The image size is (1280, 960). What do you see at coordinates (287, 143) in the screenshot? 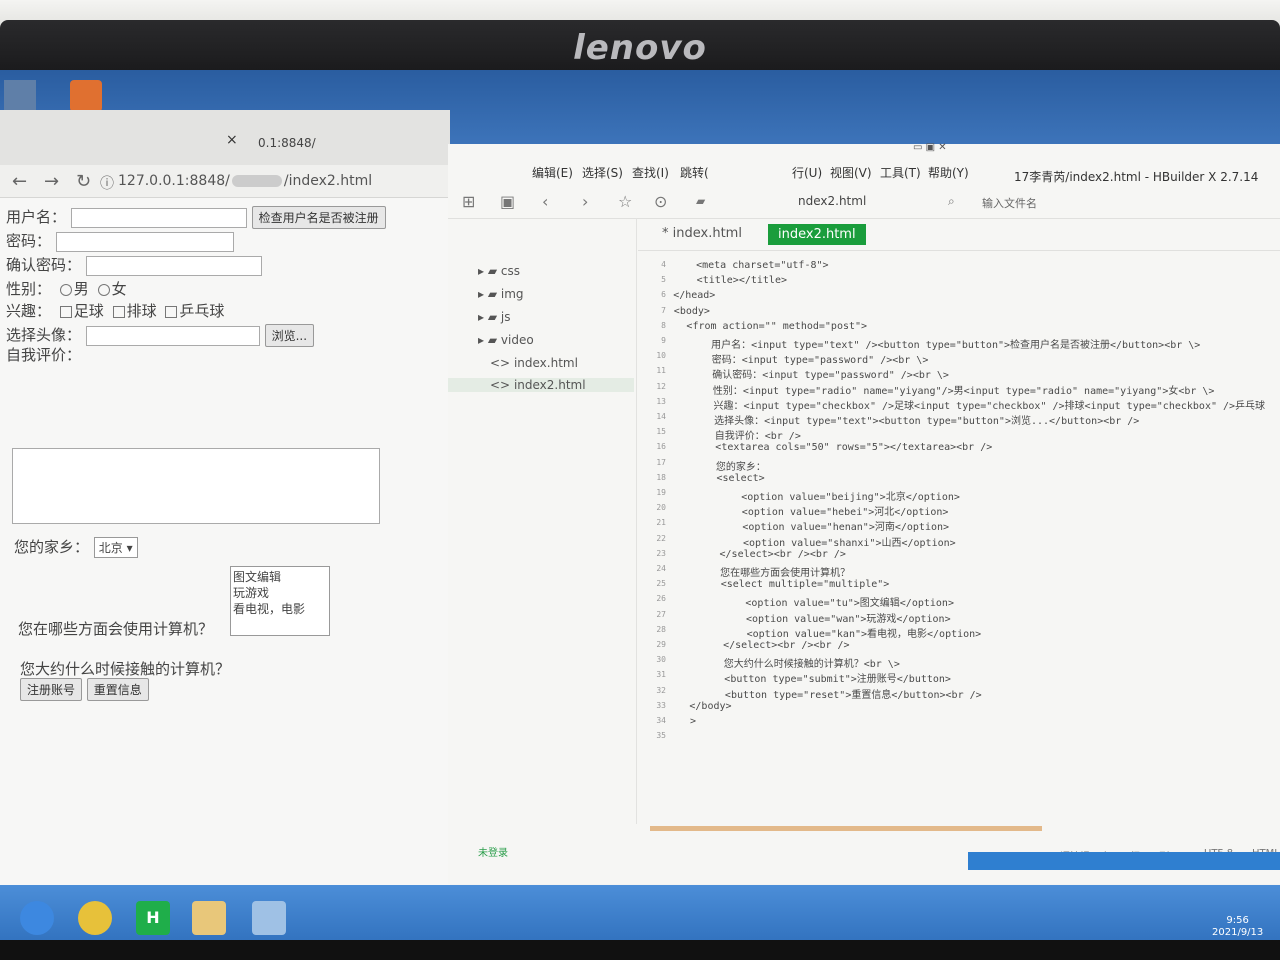
I see `browser-tab-2: 0.1:8848/` at bounding box center [287, 143].